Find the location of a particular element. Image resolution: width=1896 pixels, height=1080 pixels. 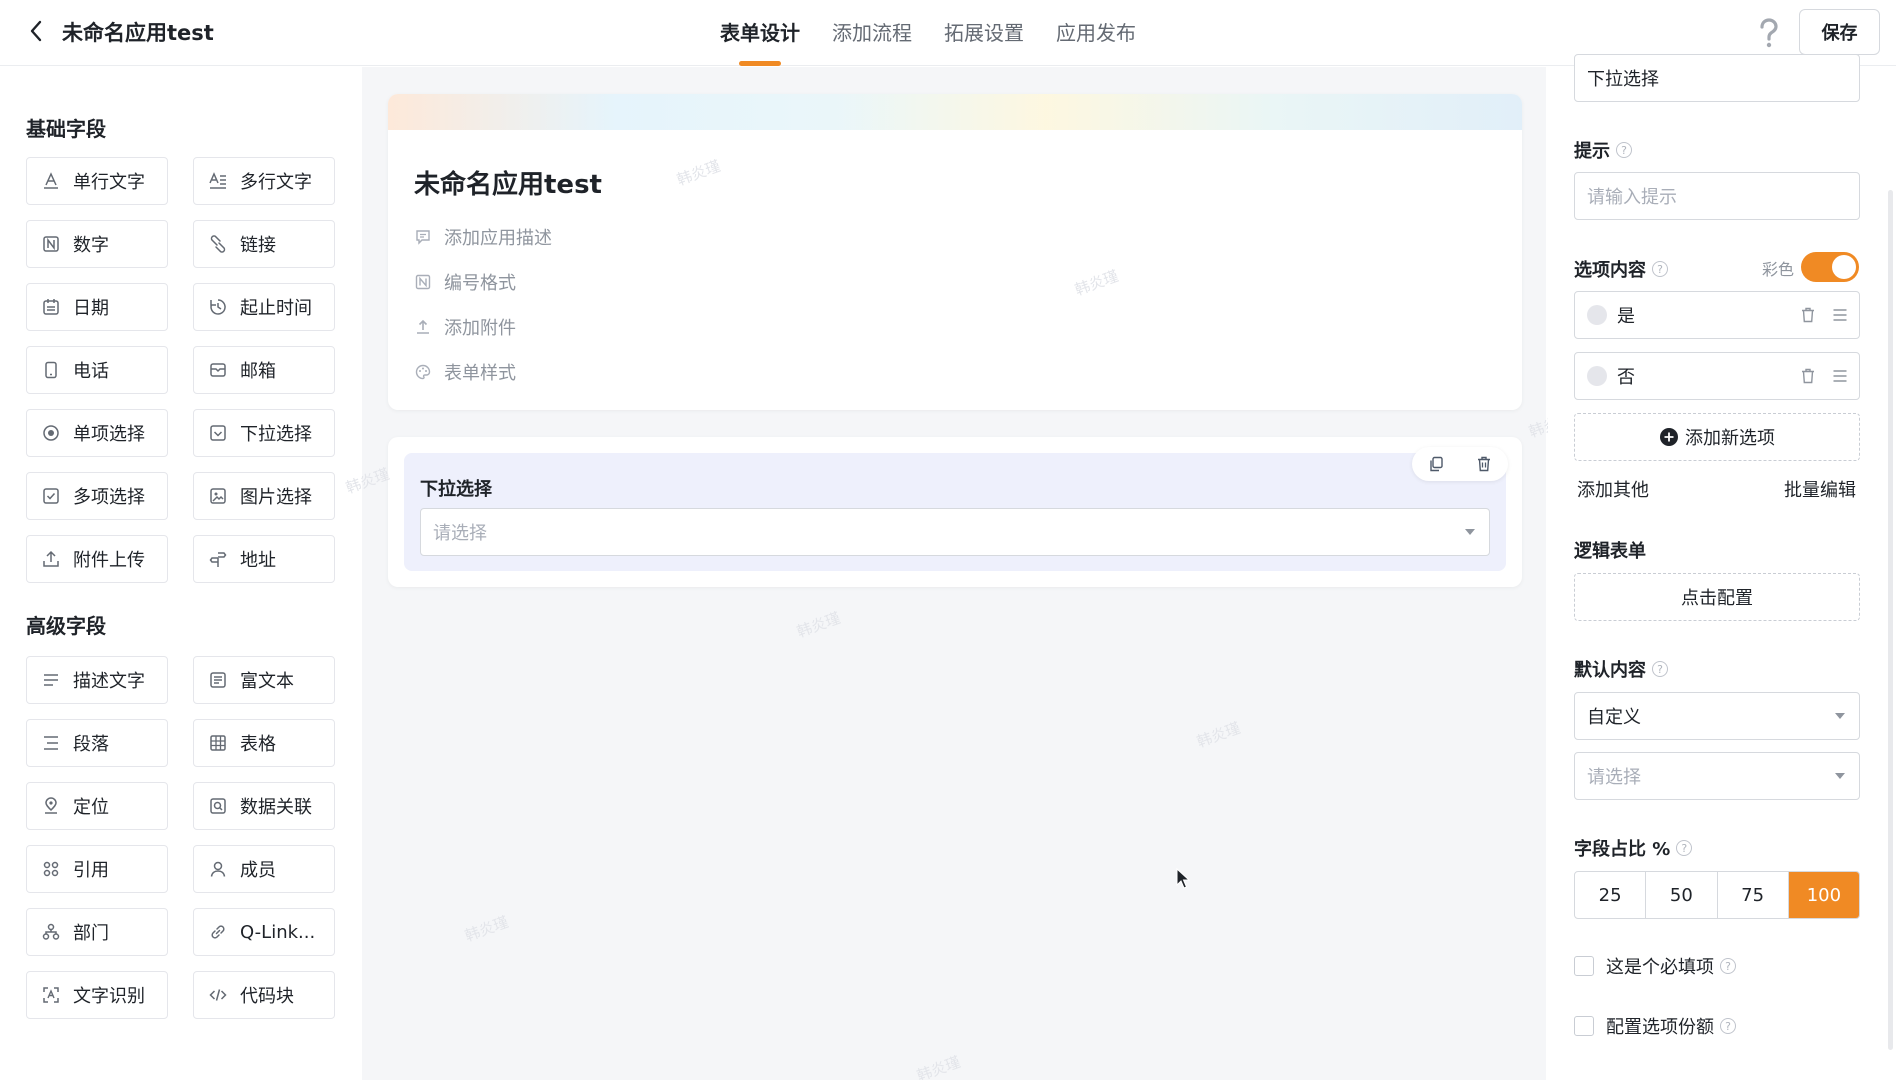

rich-text-icon is located at coordinates (218, 680).